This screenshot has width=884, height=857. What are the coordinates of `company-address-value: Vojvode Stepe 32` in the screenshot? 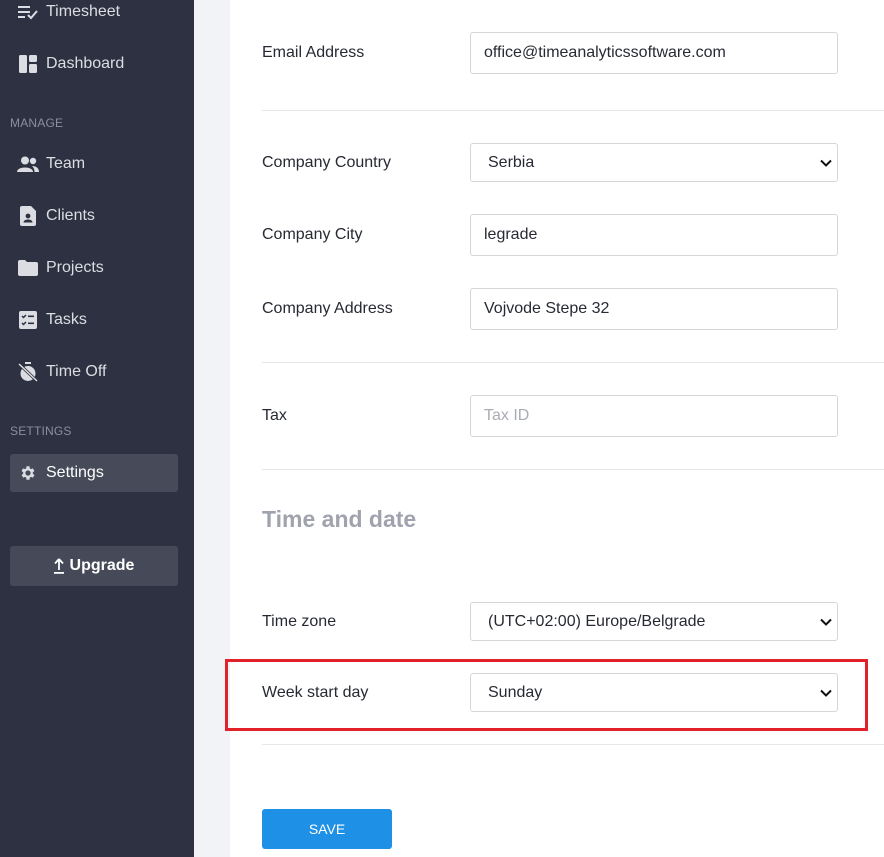 It's located at (547, 308).